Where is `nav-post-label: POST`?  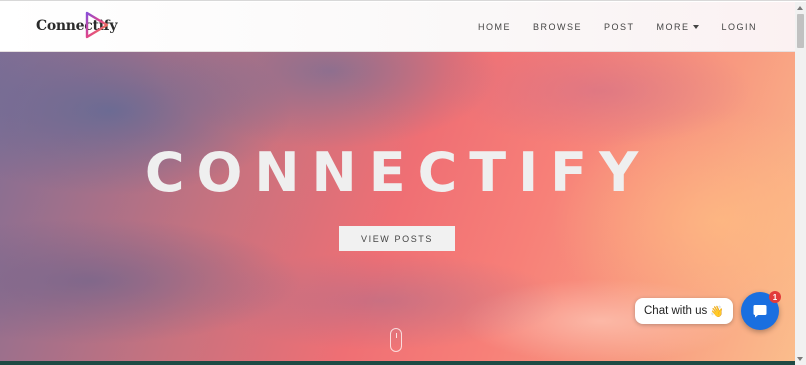 nav-post-label: POST is located at coordinates (619, 26).